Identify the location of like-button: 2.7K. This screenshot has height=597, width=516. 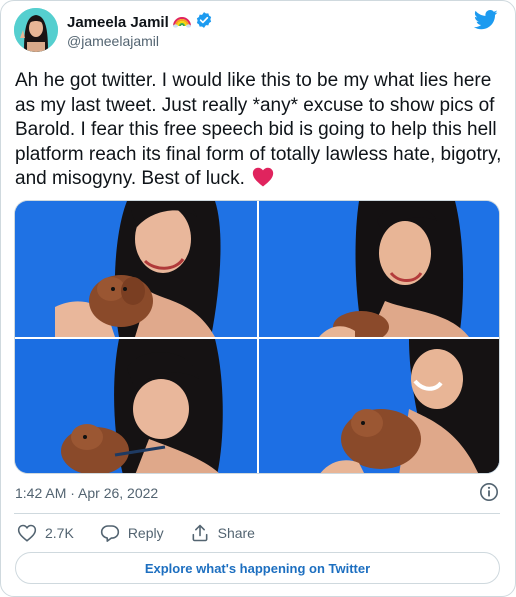
(45, 533).